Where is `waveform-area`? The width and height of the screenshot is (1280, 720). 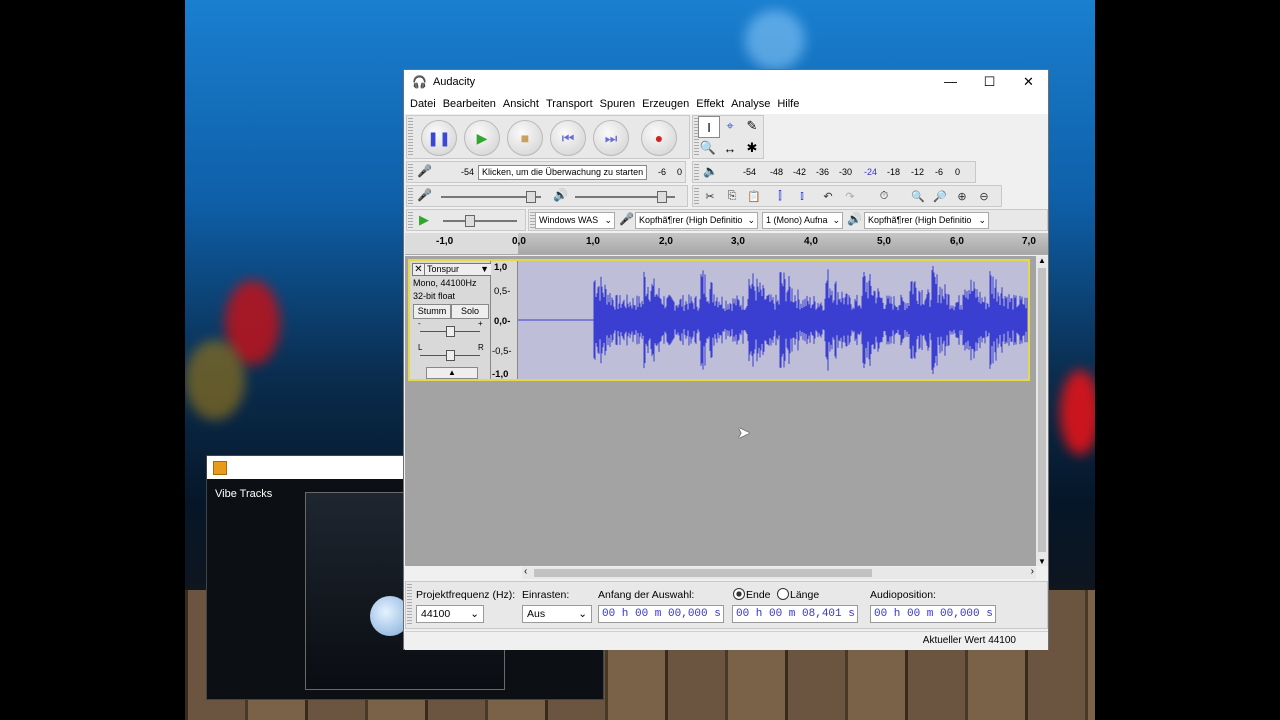
waveform-area is located at coordinates (773, 320).